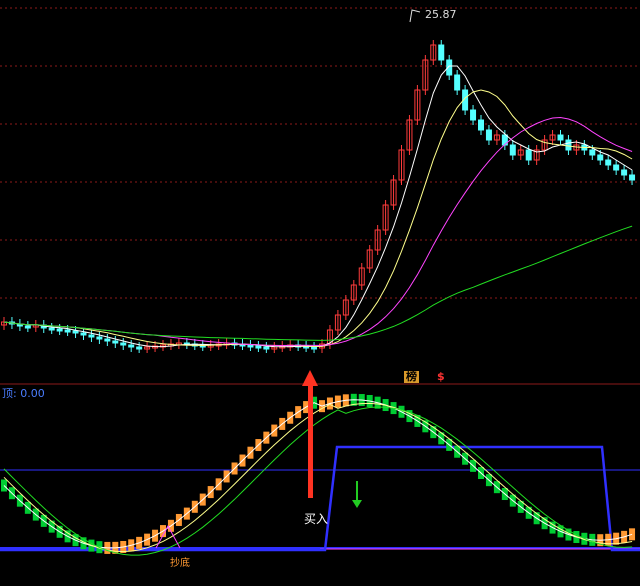 The image size is (640, 586). Describe the element at coordinates (441, 14) in the screenshot. I see `high-price-label: 25.87` at that location.